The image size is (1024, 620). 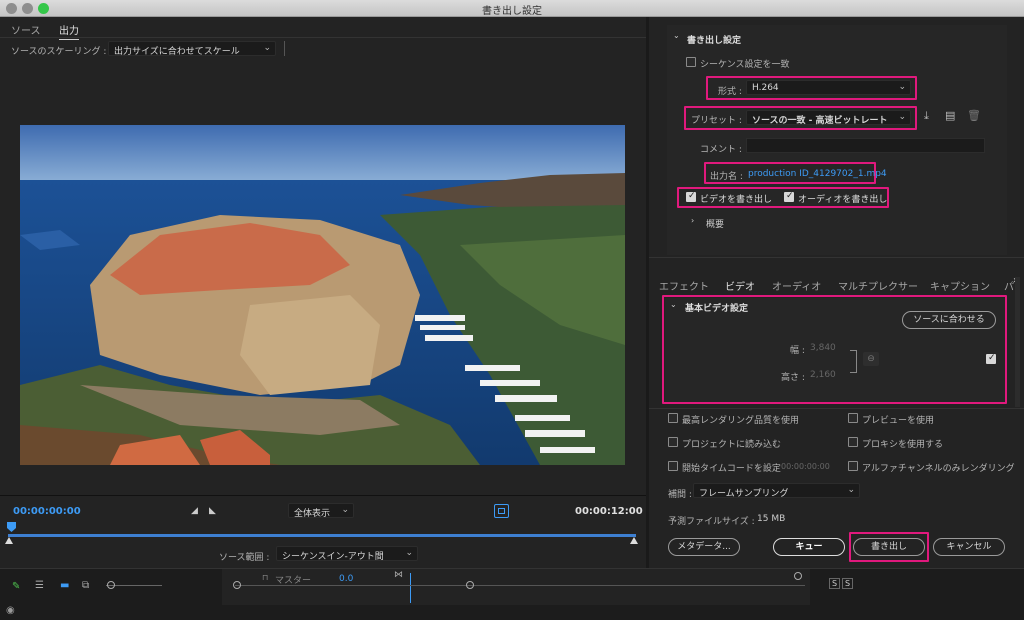 What do you see at coordinates (949, 320) in the screenshot?
I see `match-source-button: ソースに合わせる` at bounding box center [949, 320].